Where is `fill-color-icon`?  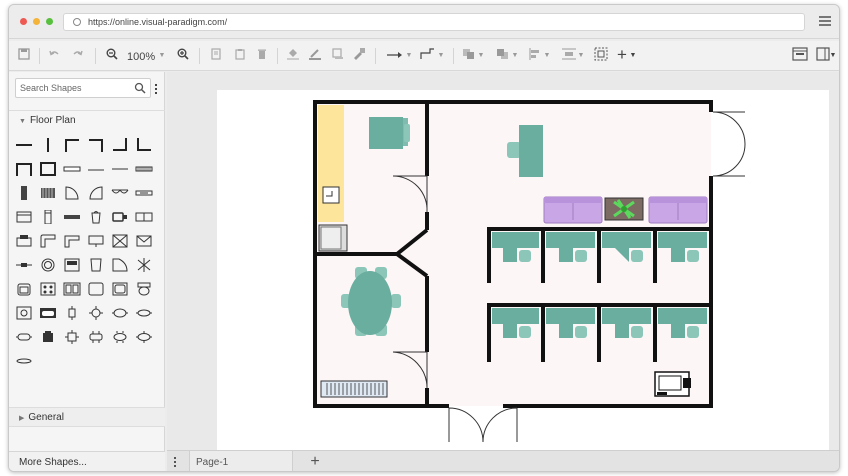
fill-color-icon is located at coordinates (293, 56).